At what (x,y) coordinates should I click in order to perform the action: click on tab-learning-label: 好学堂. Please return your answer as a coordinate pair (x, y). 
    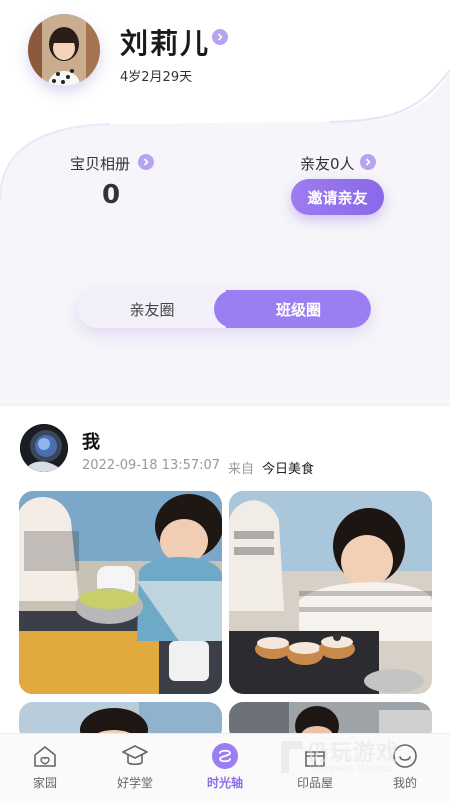
    Looking at the image, I should click on (134, 783).